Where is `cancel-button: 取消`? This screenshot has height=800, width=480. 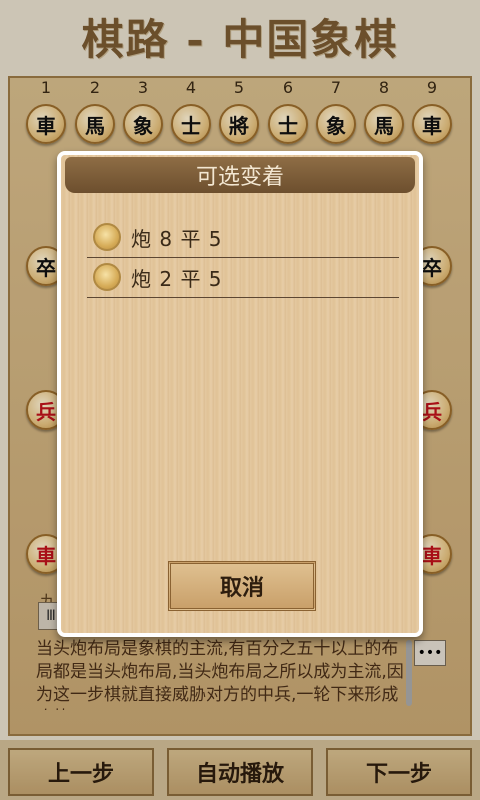
cancel-button: 取消 is located at coordinates (242, 586).